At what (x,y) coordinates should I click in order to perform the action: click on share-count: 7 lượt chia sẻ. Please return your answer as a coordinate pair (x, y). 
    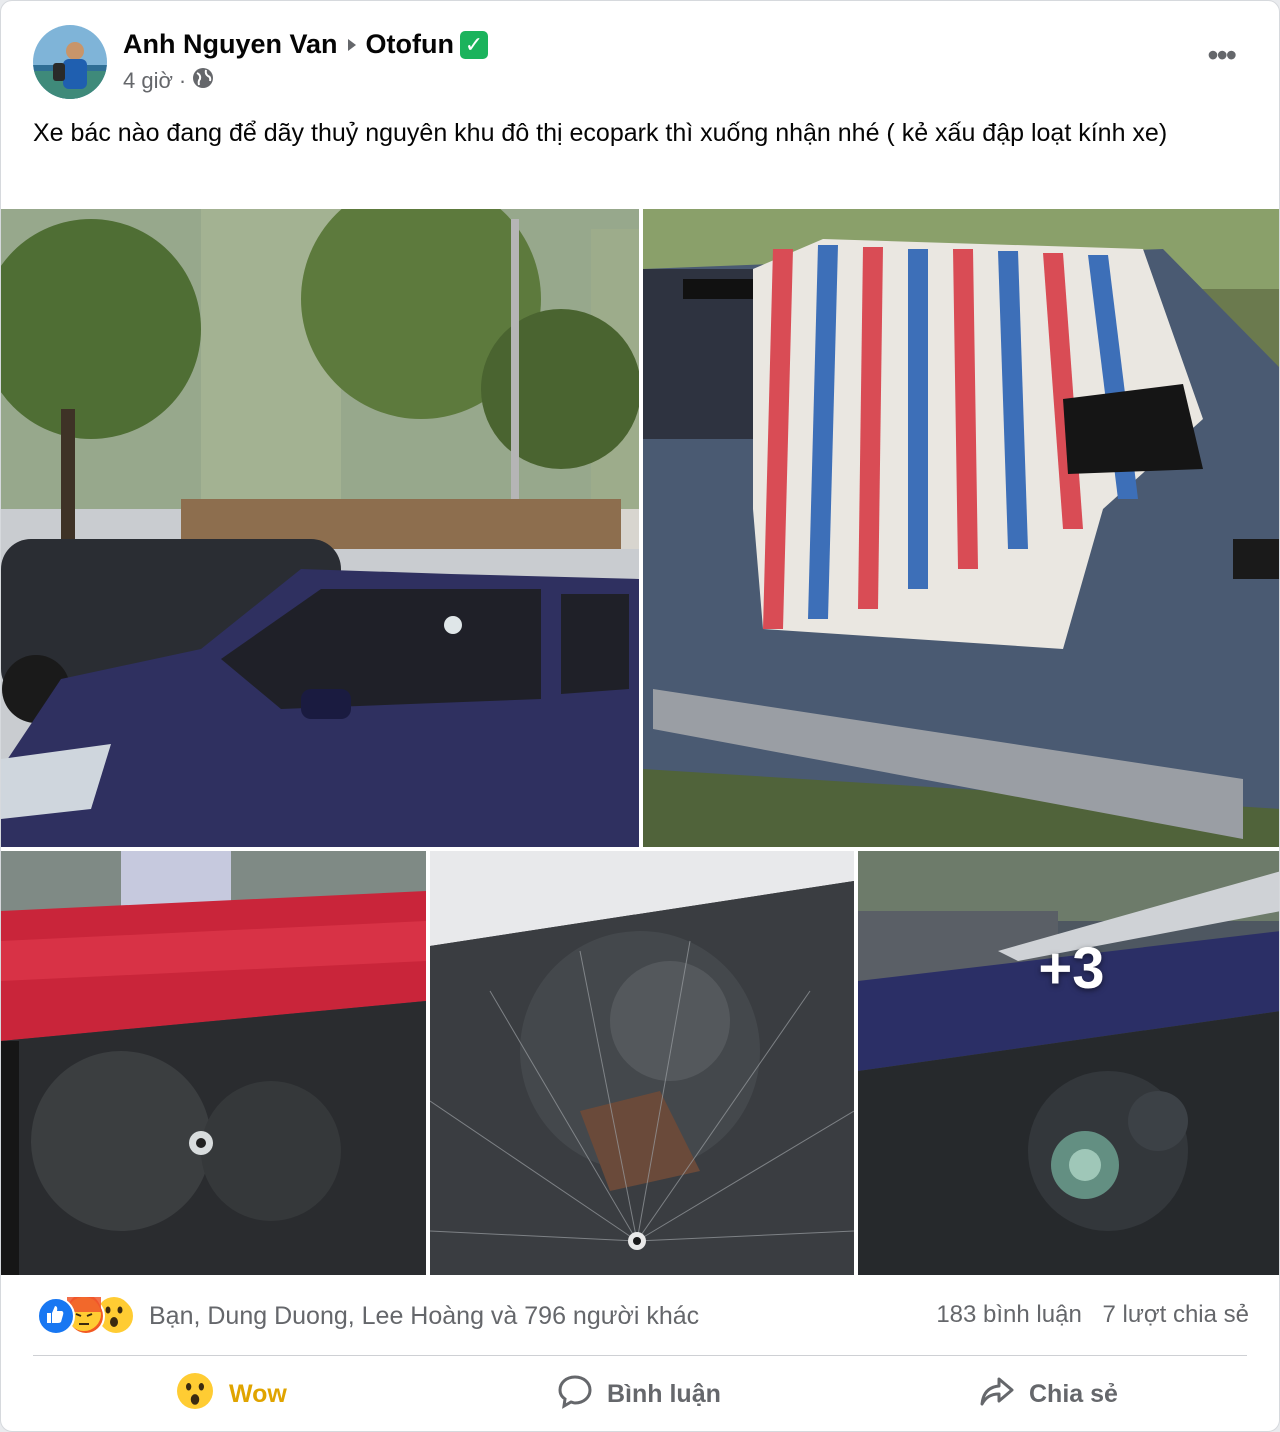
    Looking at the image, I should click on (1175, 1314).